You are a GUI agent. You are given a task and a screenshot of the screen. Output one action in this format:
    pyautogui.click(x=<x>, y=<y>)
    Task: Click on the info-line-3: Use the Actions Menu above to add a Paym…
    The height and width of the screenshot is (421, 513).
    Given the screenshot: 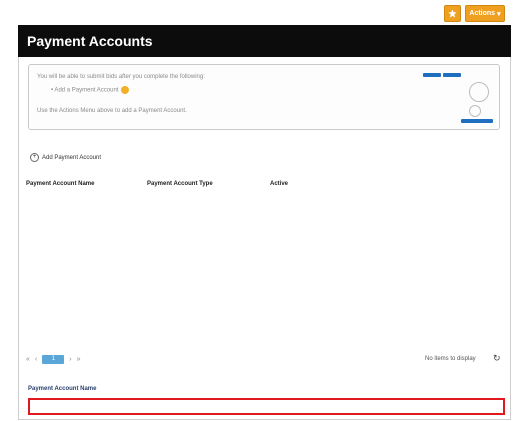 What is the action you would take?
    pyautogui.click(x=112, y=111)
    